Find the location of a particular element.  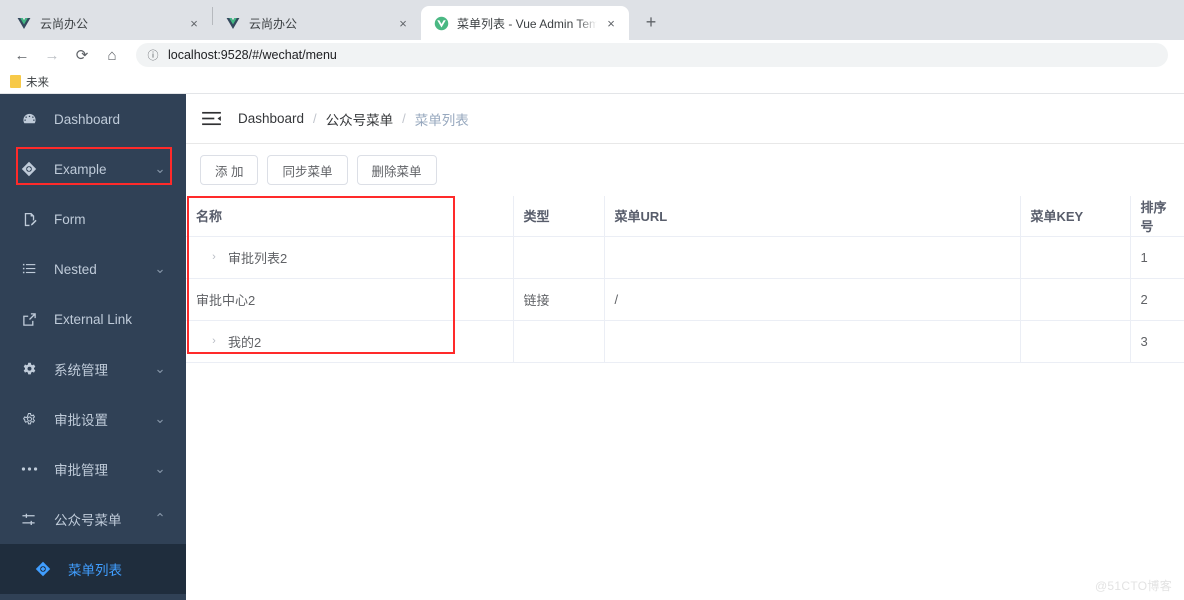

browser-tab-1: 云尚办公 × is located at coordinates (108, 23).